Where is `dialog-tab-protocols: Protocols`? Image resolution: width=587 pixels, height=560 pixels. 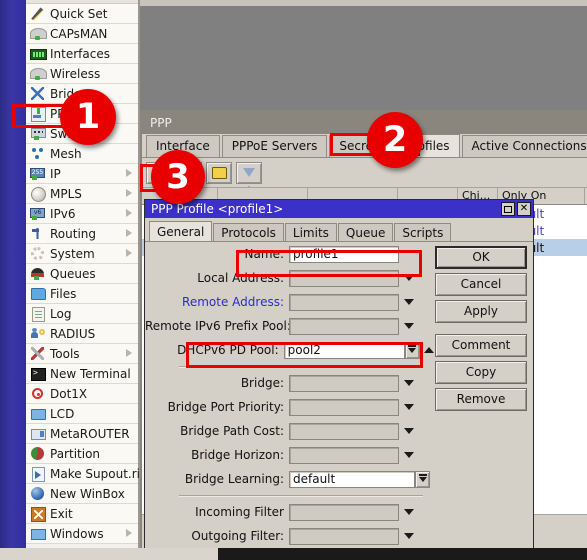 dialog-tab-protocols: Protocols is located at coordinates (248, 232).